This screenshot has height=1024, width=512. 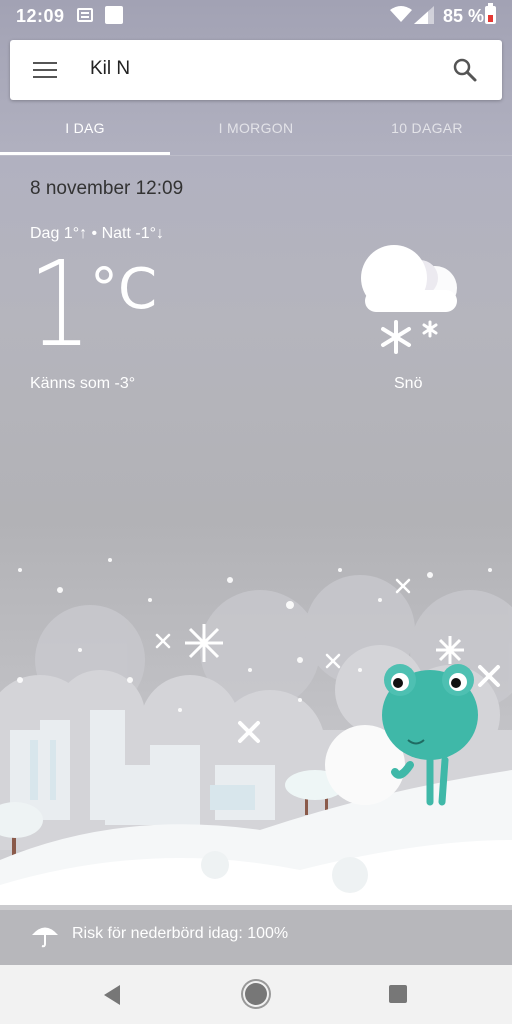 What do you see at coordinates (85, 130) in the screenshot?
I see `tab-today: I DAG` at bounding box center [85, 130].